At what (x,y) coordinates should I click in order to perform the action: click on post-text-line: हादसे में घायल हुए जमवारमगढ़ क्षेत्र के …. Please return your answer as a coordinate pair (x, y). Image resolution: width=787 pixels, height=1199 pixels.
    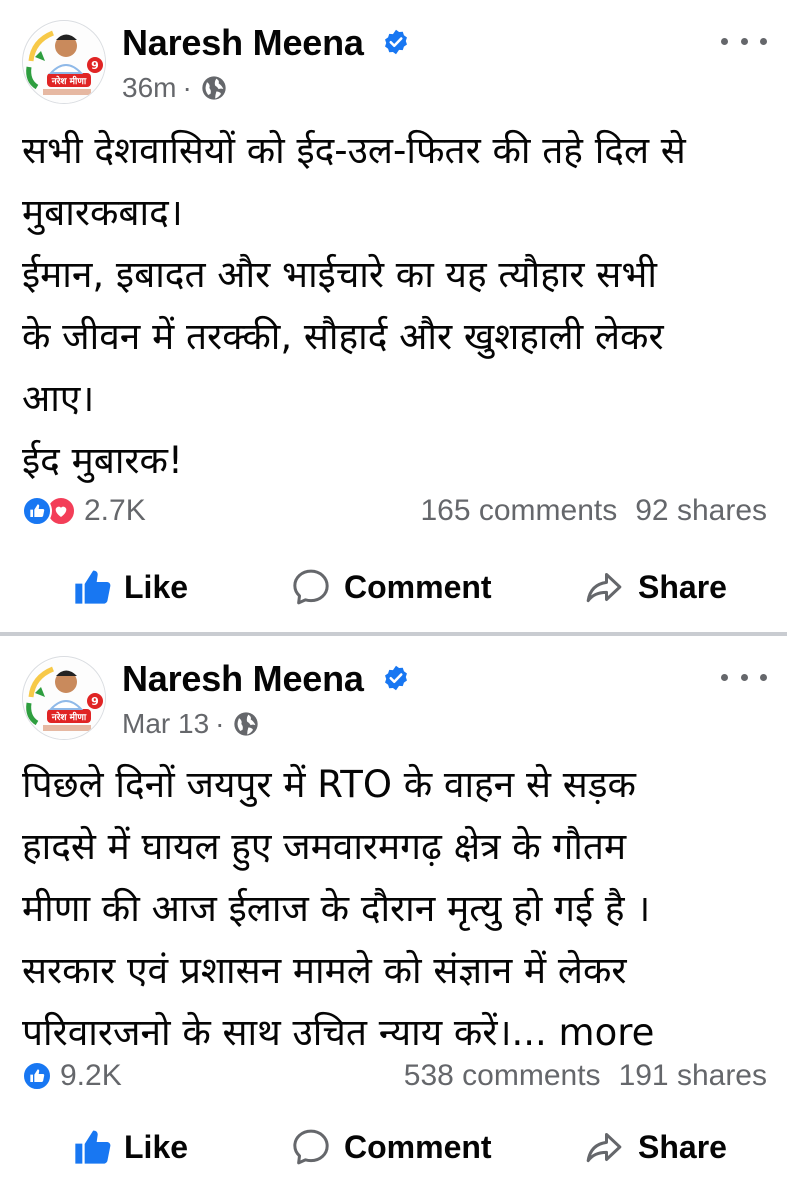
    Looking at the image, I should click on (324, 846).